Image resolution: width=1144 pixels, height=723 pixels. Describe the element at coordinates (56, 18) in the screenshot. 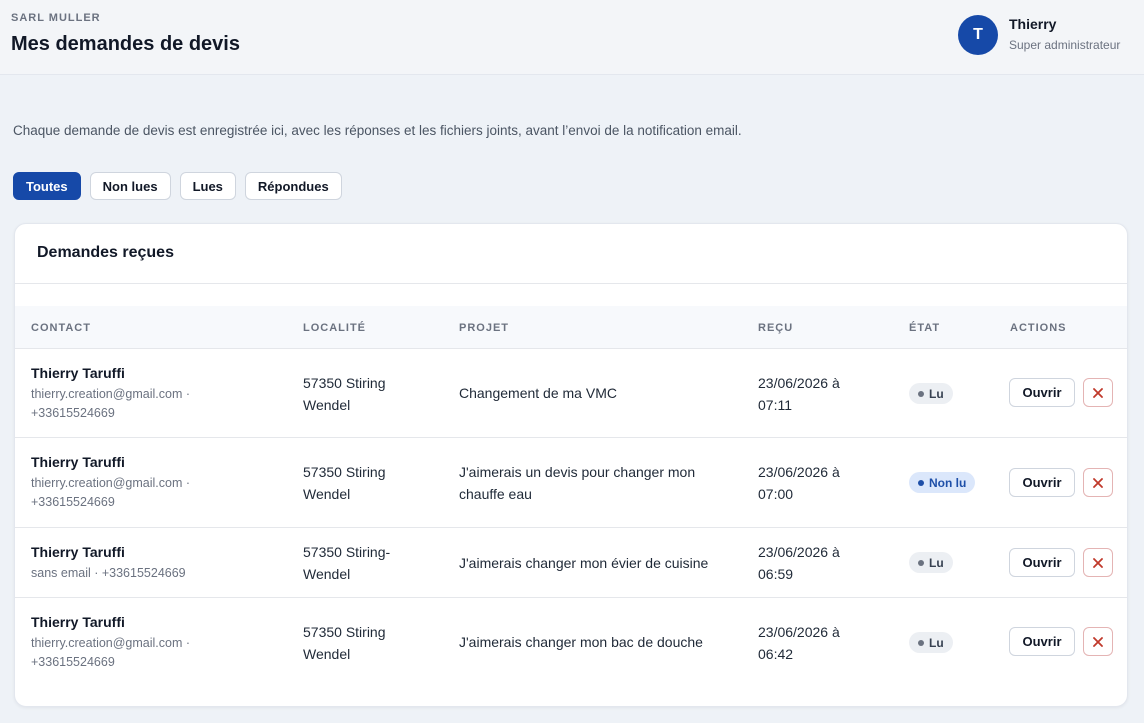

I see `company-name: SARL MULLER` at that location.